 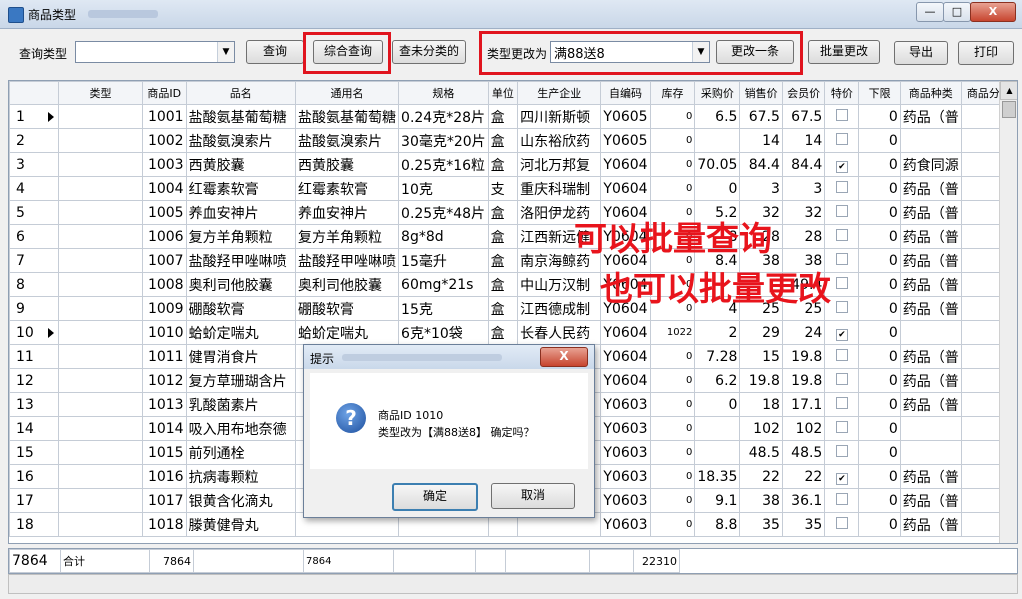 I want to click on vertical-scrollbar: ▲, so click(x=1008, y=312).